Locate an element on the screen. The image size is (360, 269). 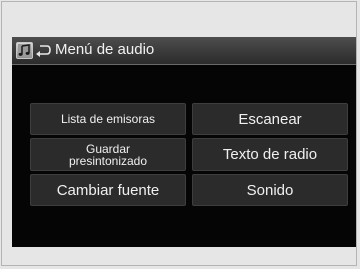
station-list-button: Lista de emisoras is located at coordinates (108, 119).